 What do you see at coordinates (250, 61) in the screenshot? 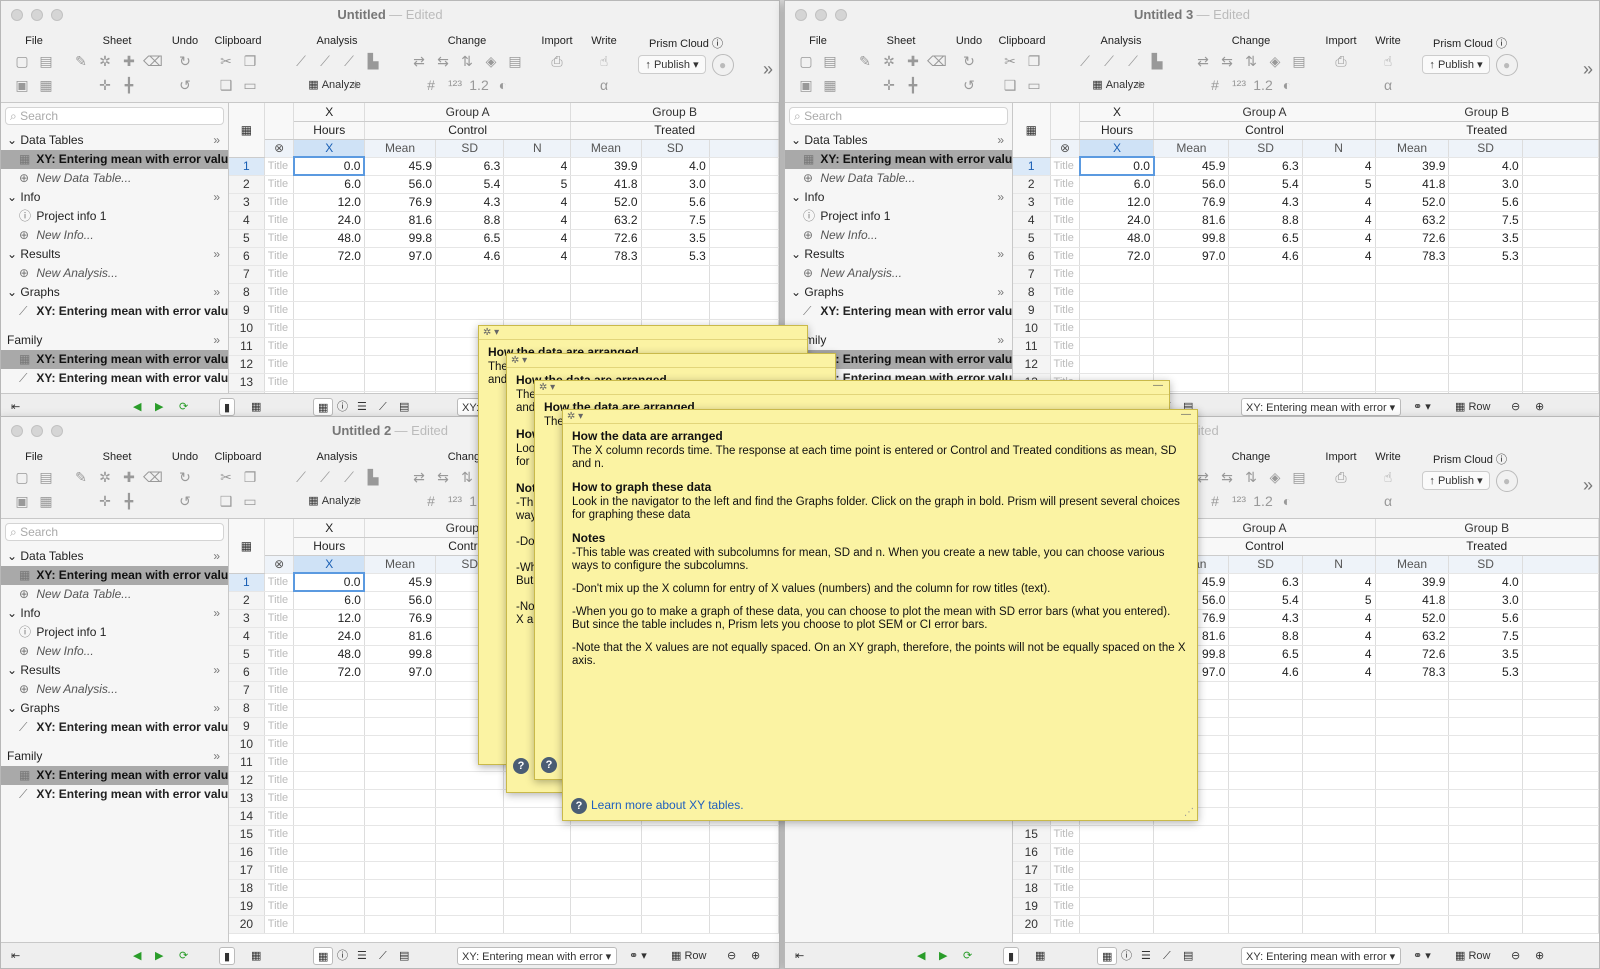
I see `copy-icon: ❐` at bounding box center [250, 61].